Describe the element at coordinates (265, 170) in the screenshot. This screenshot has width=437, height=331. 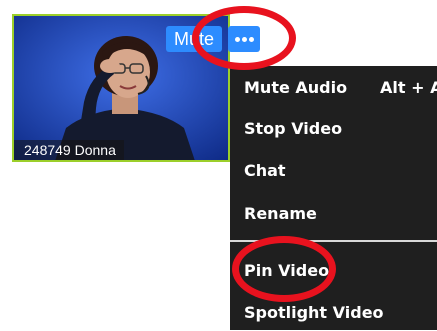
I see `menu-item-label: Chat` at that location.